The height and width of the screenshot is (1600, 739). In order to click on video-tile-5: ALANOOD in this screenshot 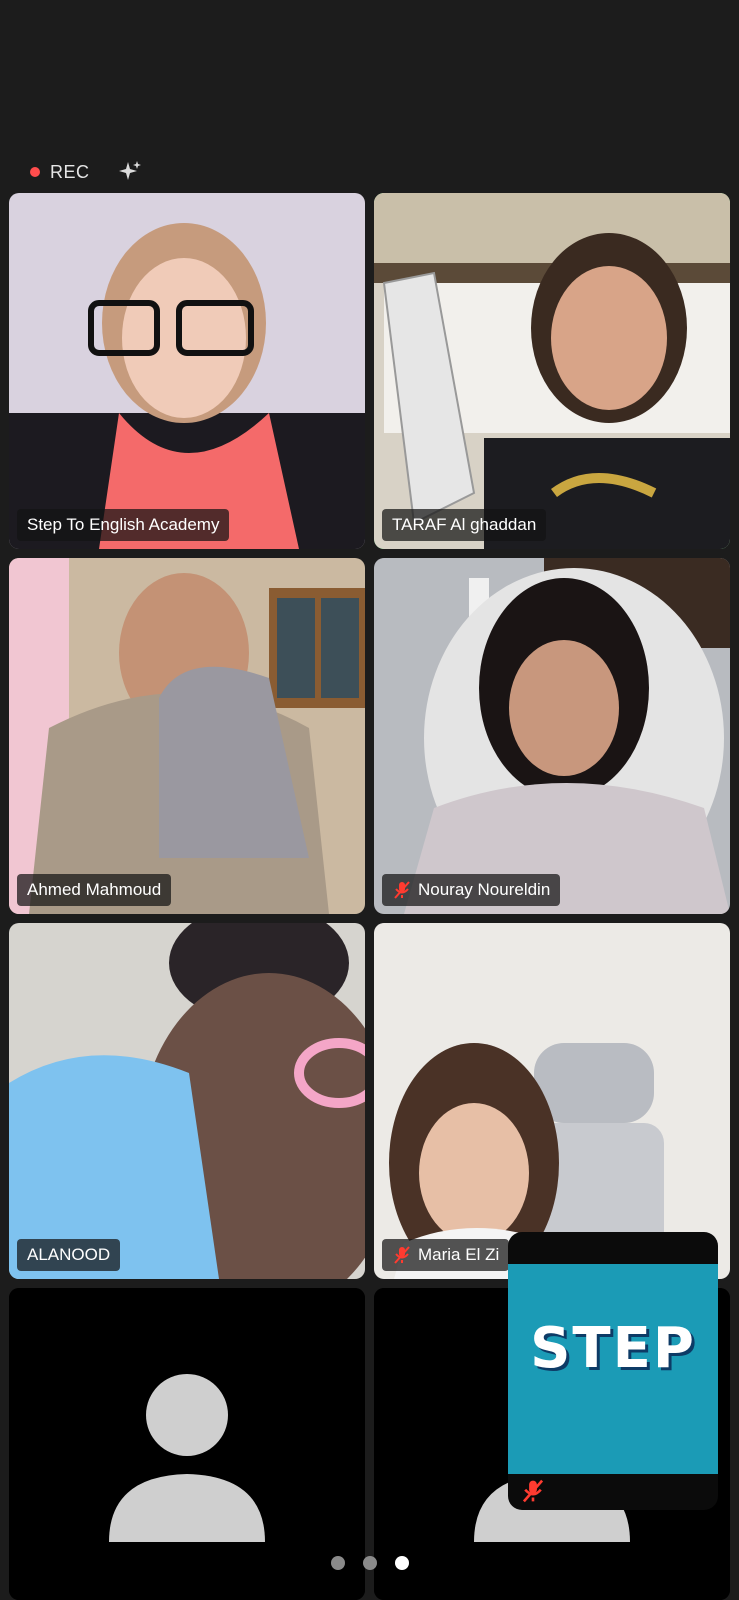, I will do `click(187, 1101)`.